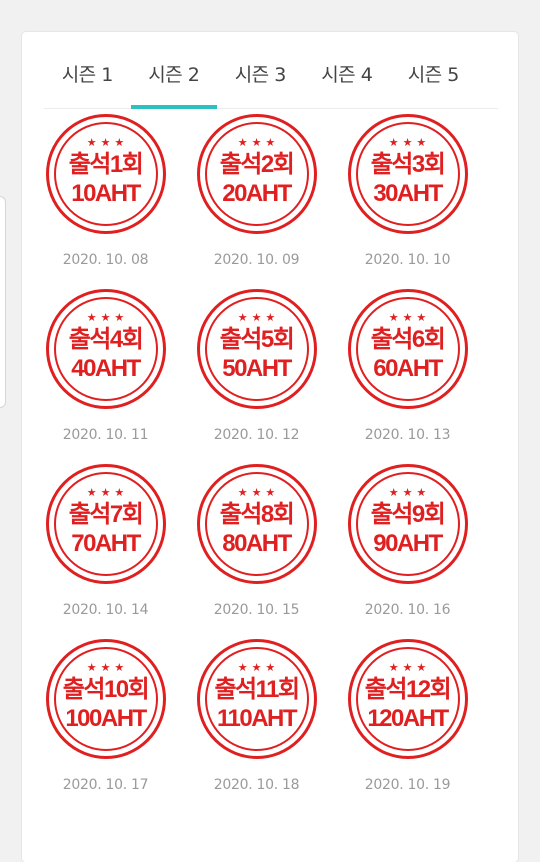 The height and width of the screenshot is (862, 540). I want to click on stamp-item: ★★★ 출석9회 90AHT 2020. 10. 16, so click(407, 551).